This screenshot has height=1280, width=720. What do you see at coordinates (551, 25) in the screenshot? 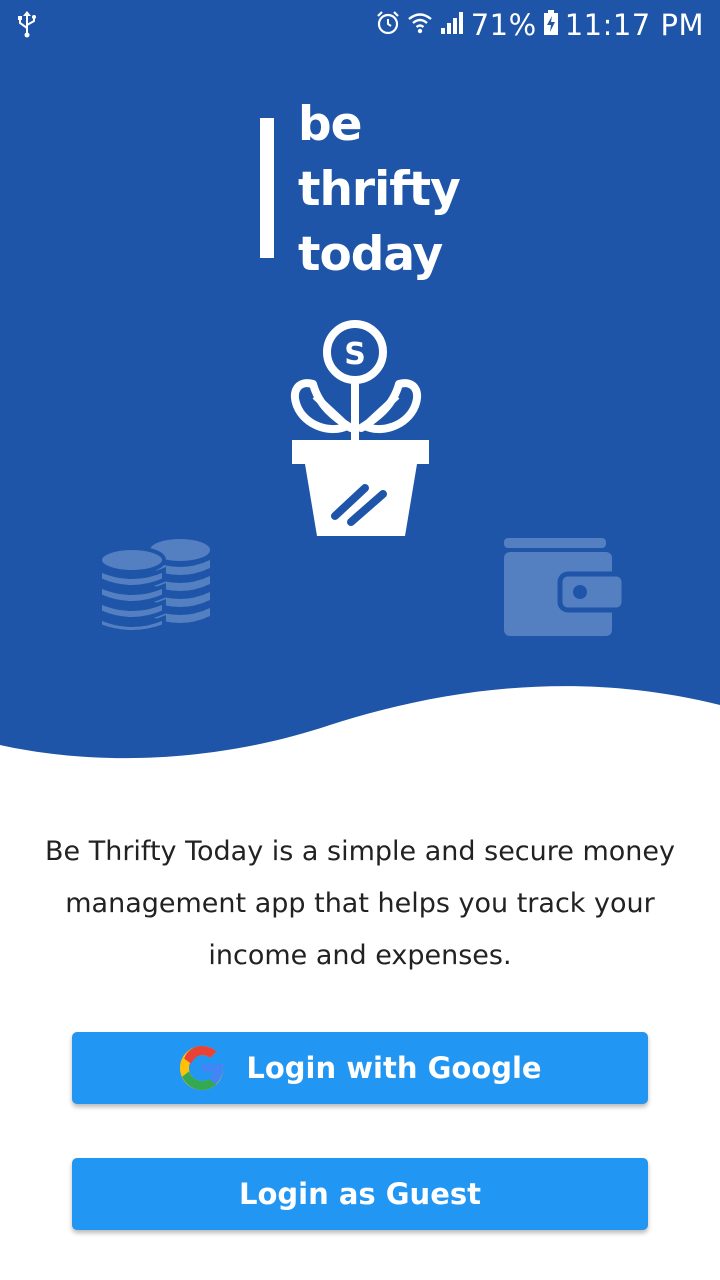
I see `battery-charging-icon` at bounding box center [551, 25].